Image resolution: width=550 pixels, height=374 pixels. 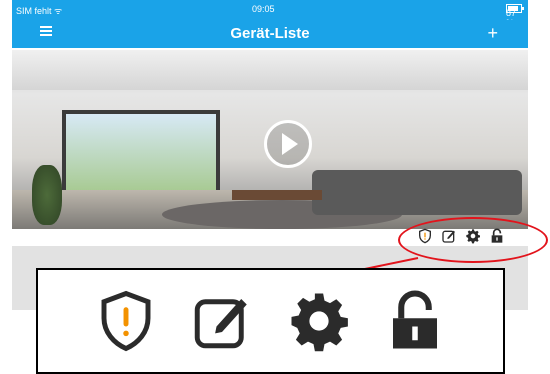 I want to click on highlight-ellipse, so click(x=473, y=240).